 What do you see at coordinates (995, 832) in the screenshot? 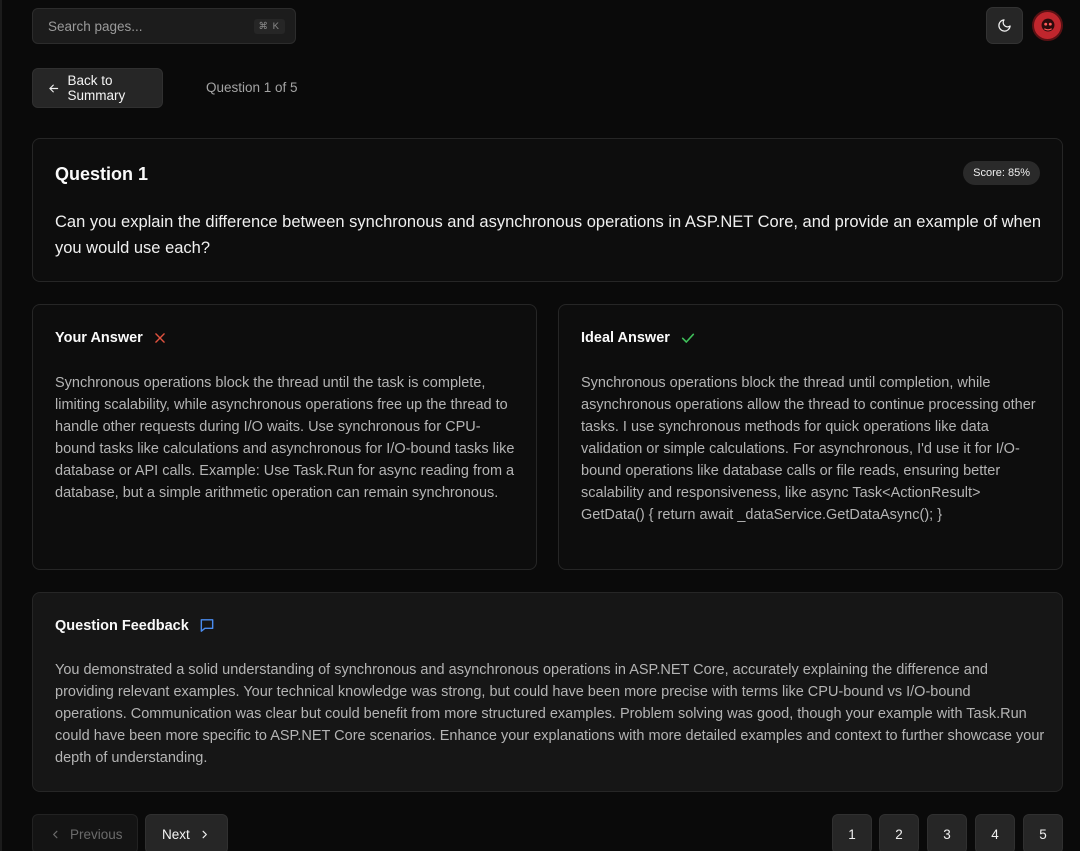
I see `page-button-4: 4` at bounding box center [995, 832].